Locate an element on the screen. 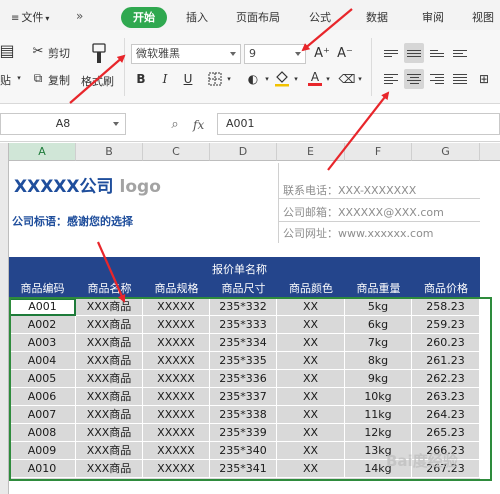  bold-button: B is located at coordinates (141, 79).